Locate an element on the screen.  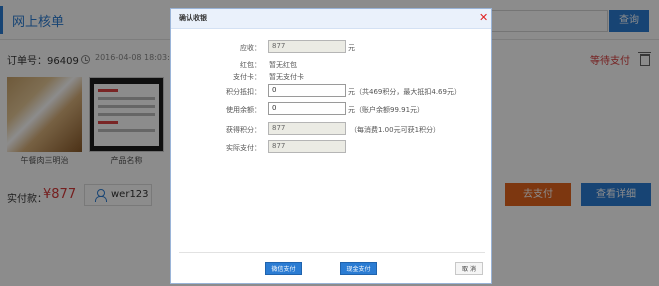
payment-card-label: 支付卡： is located at coordinates (247, 77).